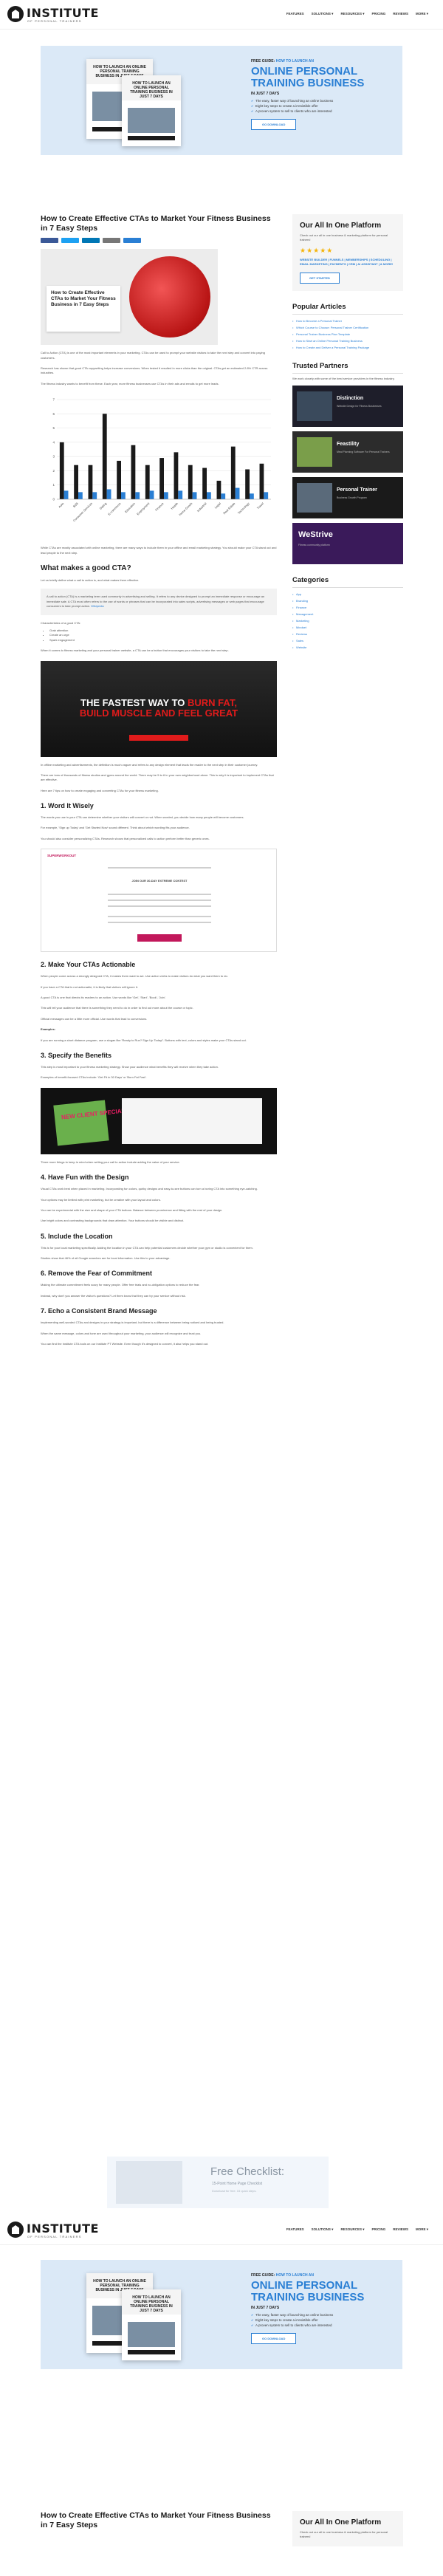 The height and width of the screenshot is (2576, 443). What do you see at coordinates (185, 508) in the screenshot?
I see `x-tick-label: Home Goods` at bounding box center [185, 508].